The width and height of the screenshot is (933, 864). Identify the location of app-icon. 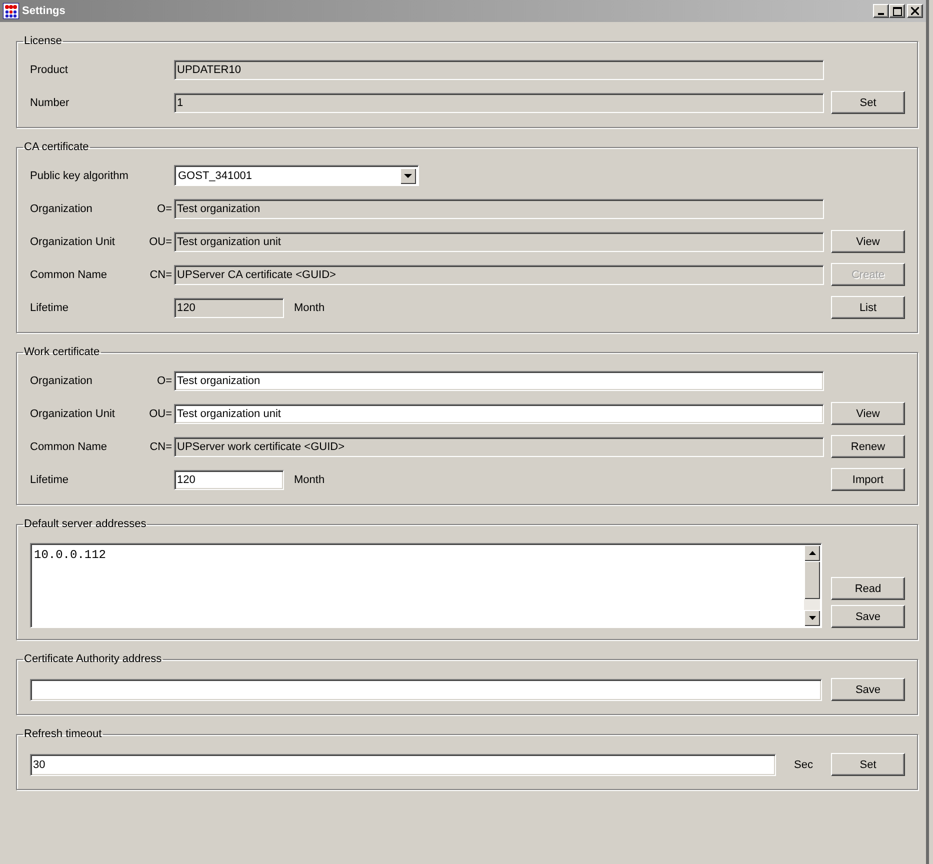
(11, 11).